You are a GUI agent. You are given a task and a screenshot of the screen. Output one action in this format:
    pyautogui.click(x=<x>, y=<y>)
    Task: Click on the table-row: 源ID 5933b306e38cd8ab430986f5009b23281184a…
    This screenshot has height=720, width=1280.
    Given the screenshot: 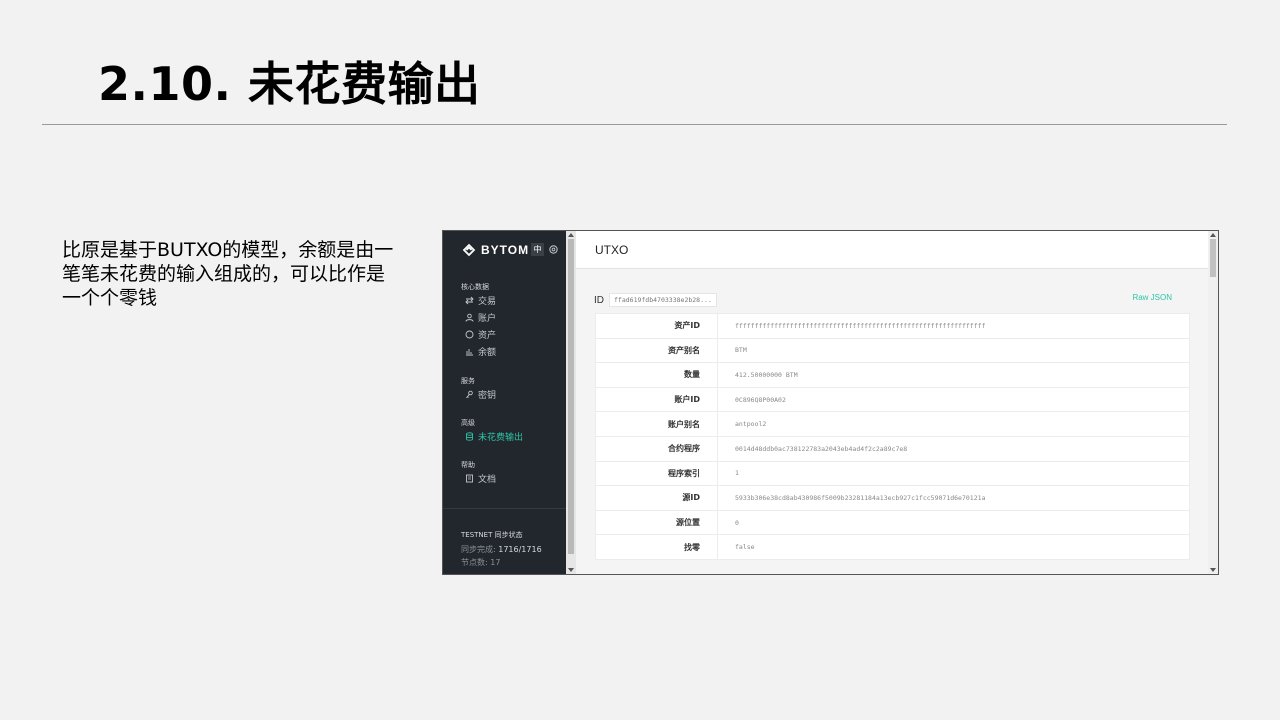 What is the action you would take?
    pyautogui.click(x=892, y=498)
    